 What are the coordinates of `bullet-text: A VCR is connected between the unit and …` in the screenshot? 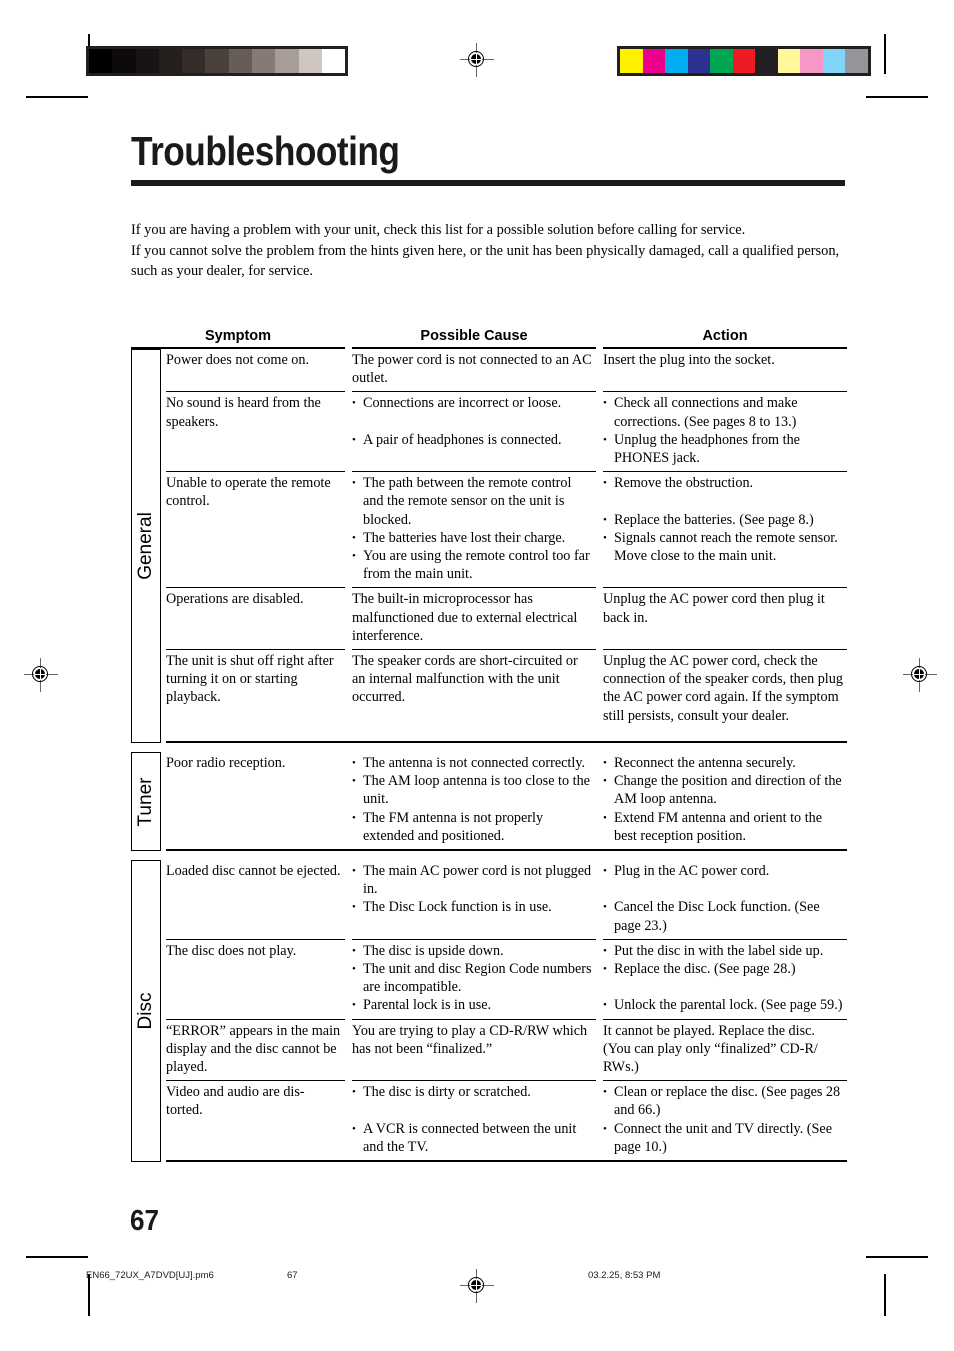 It's located at (470, 1137).